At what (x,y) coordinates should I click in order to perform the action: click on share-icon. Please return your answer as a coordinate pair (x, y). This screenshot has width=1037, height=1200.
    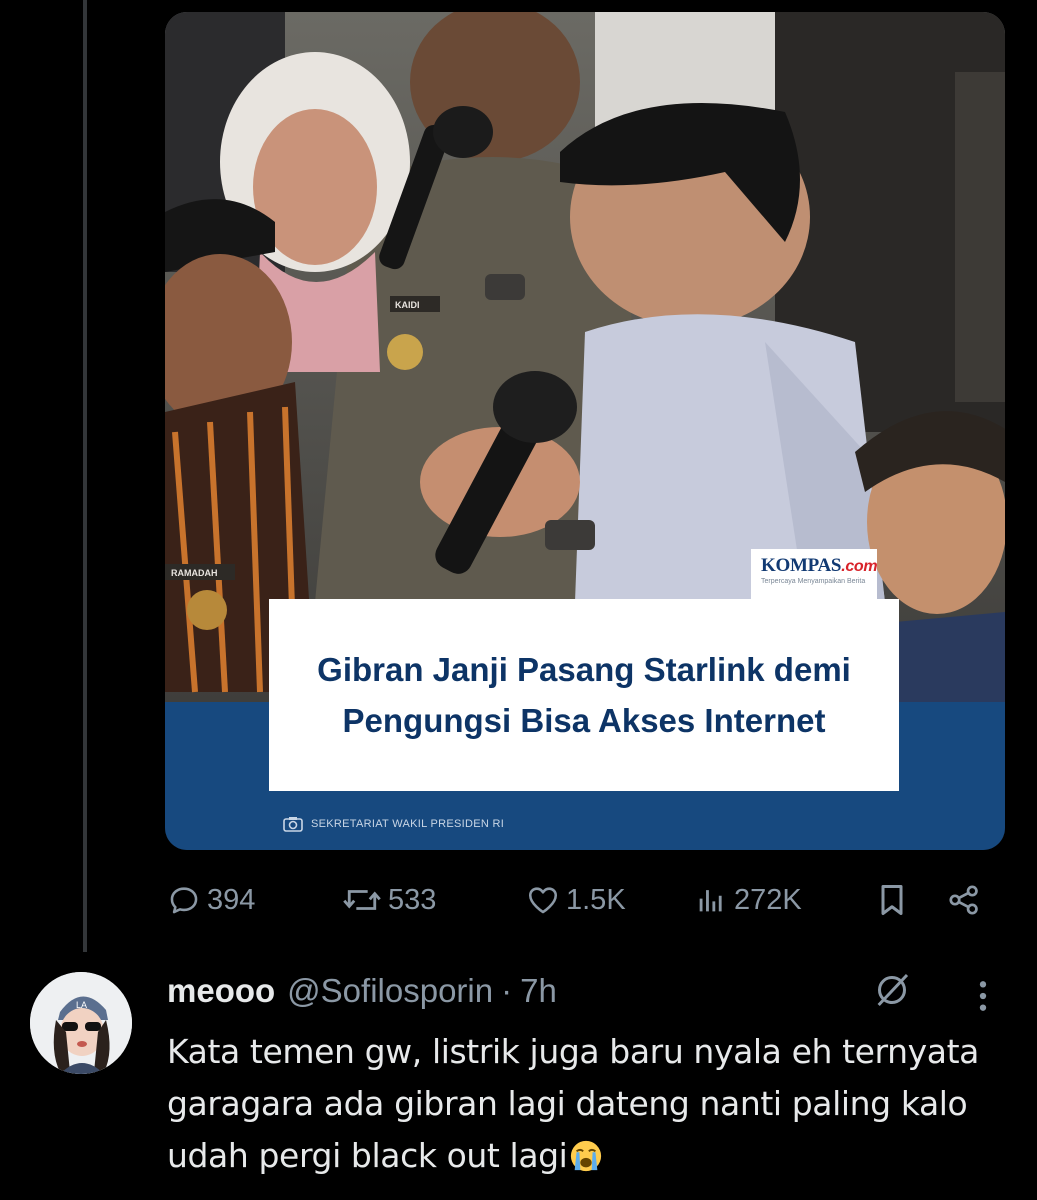
    Looking at the image, I should click on (963, 900).